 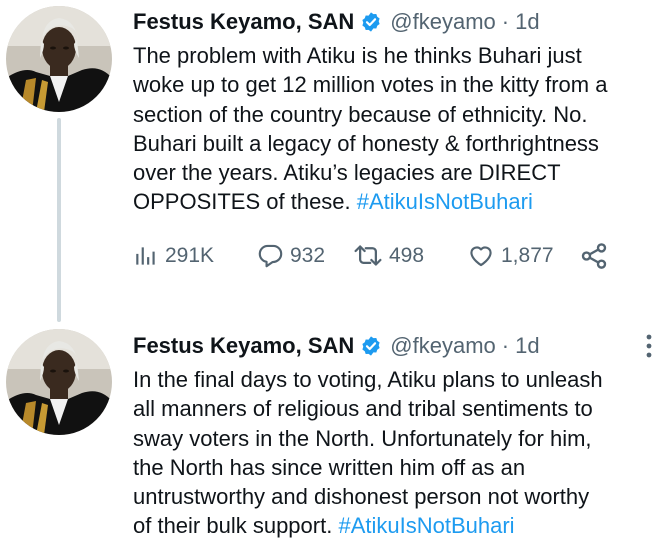 What do you see at coordinates (236, 526) in the screenshot?
I see `tweet-text-fragment: of their bulk support.` at bounding box center [236, 526].